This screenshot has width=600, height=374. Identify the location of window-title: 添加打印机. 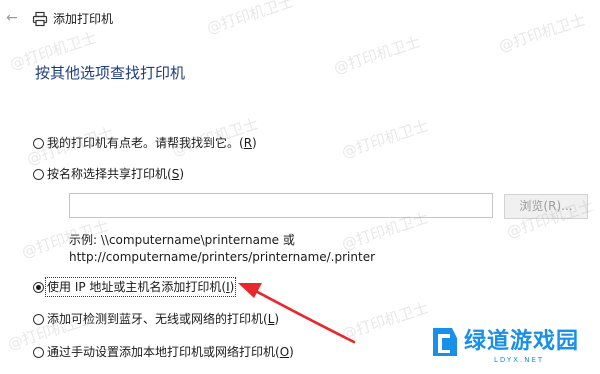
(83, 19).